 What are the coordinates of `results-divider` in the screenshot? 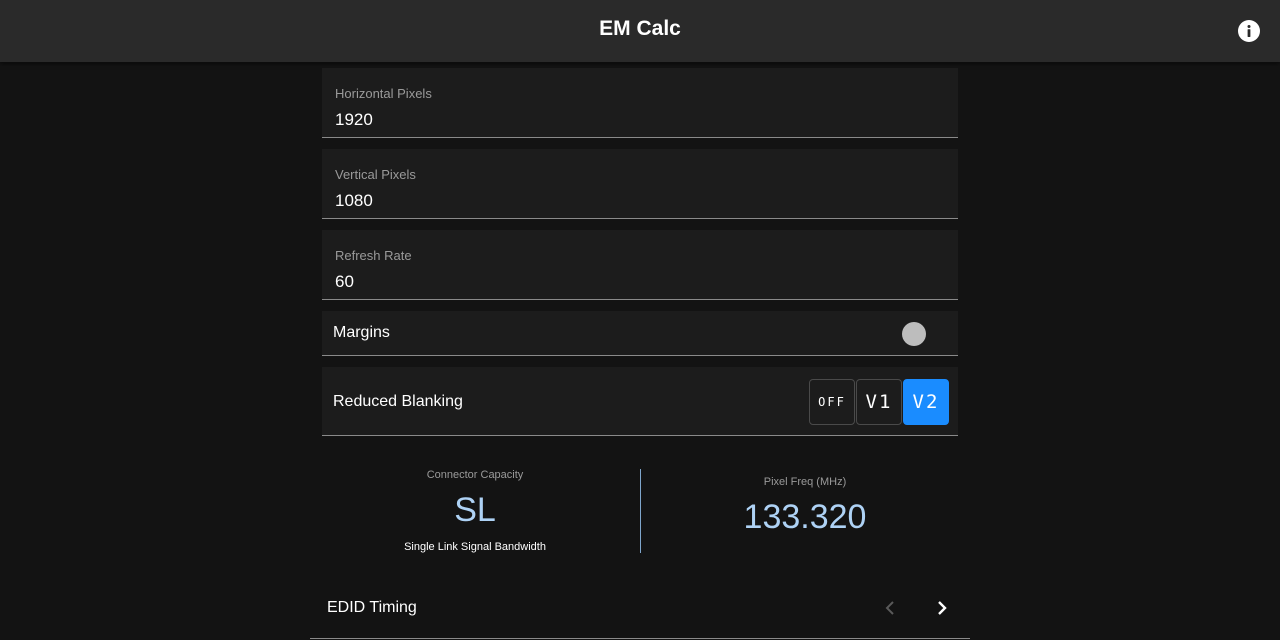 It's located at (640, 511).